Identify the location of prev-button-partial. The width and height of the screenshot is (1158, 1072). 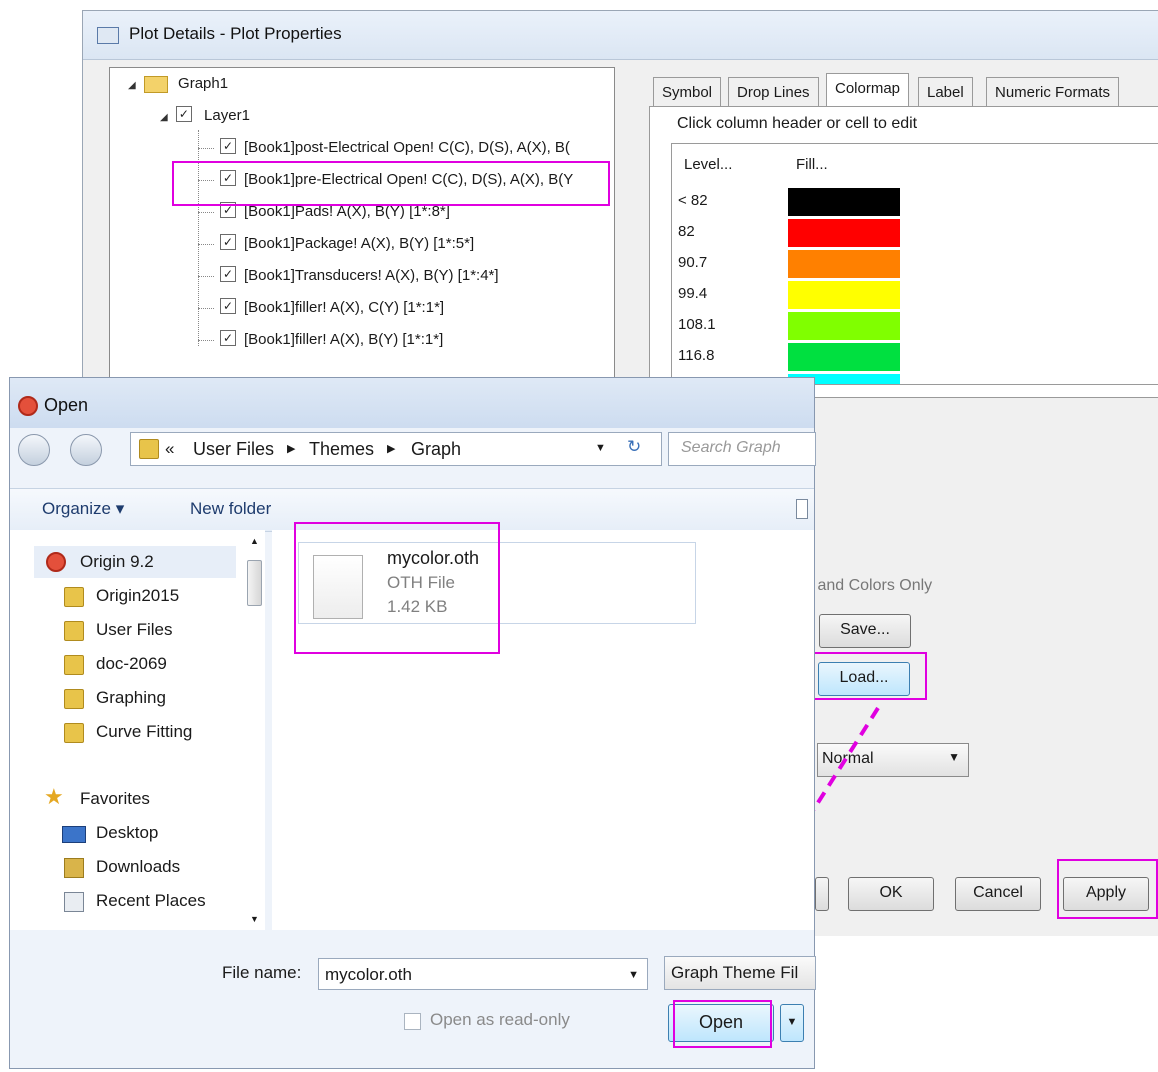
(822, 894).